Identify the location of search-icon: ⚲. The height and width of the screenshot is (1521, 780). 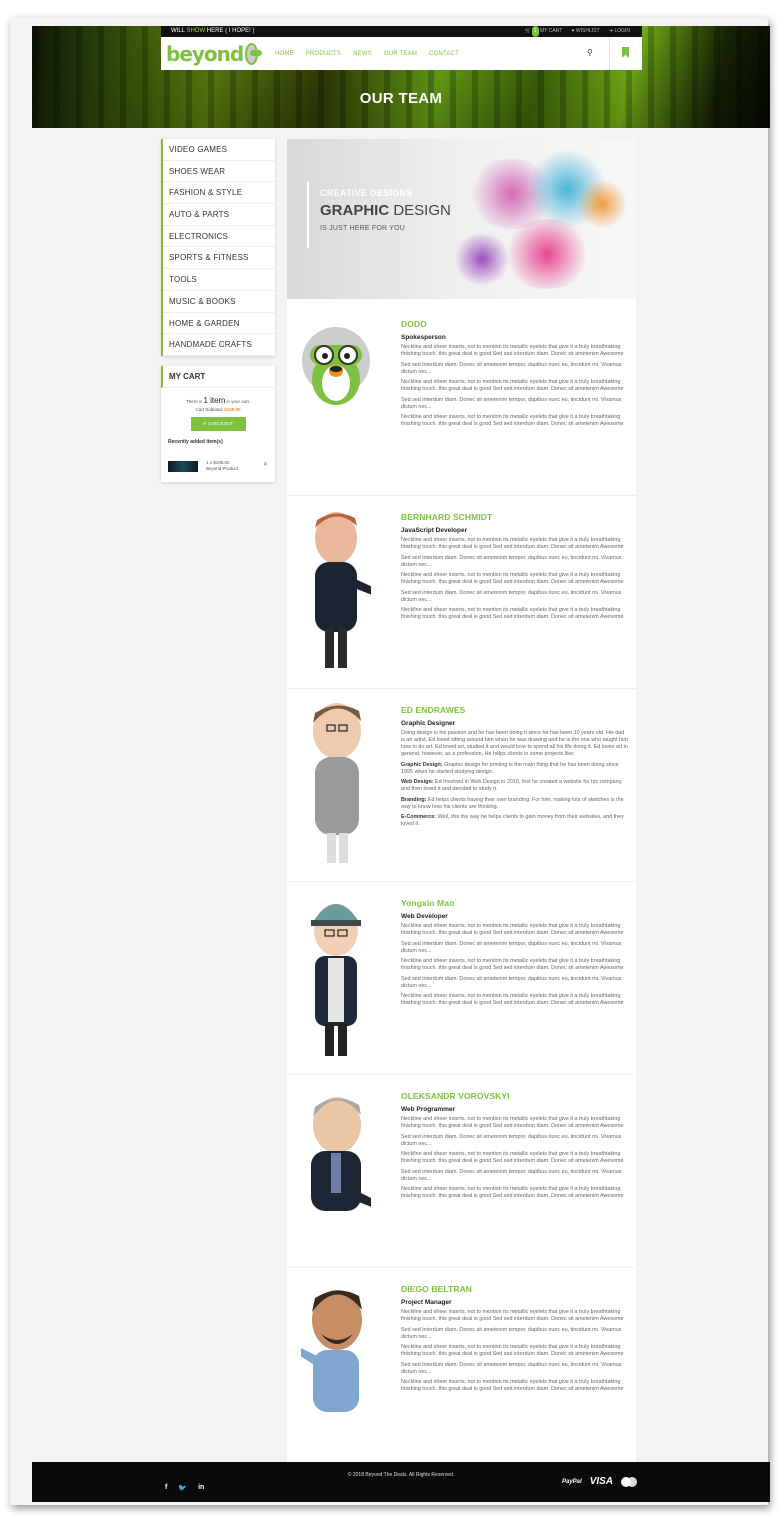
(590, 52).